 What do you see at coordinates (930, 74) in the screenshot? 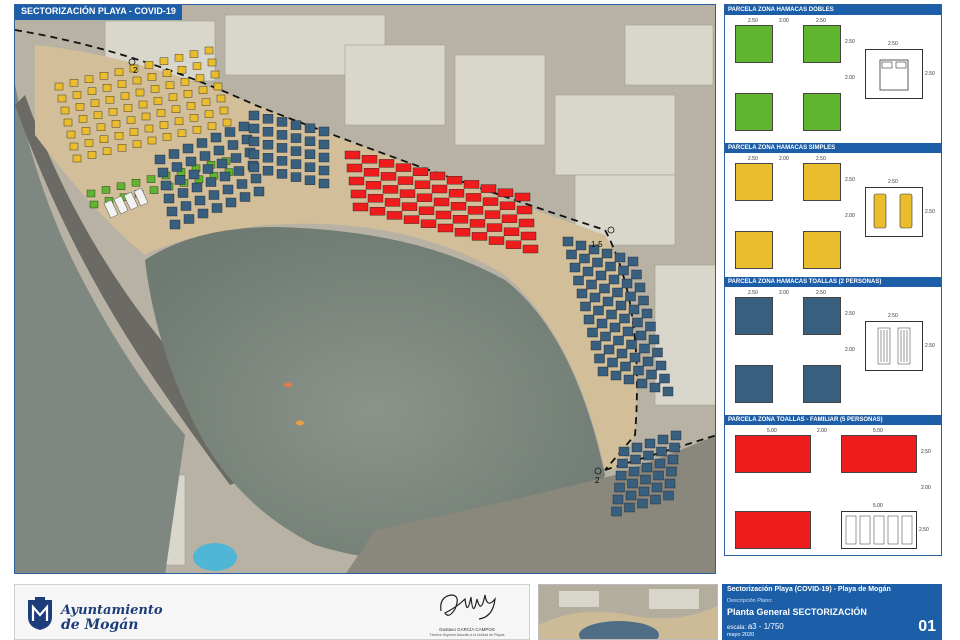
I see `detail-height: 2.50` at bounding box center [930, 74].